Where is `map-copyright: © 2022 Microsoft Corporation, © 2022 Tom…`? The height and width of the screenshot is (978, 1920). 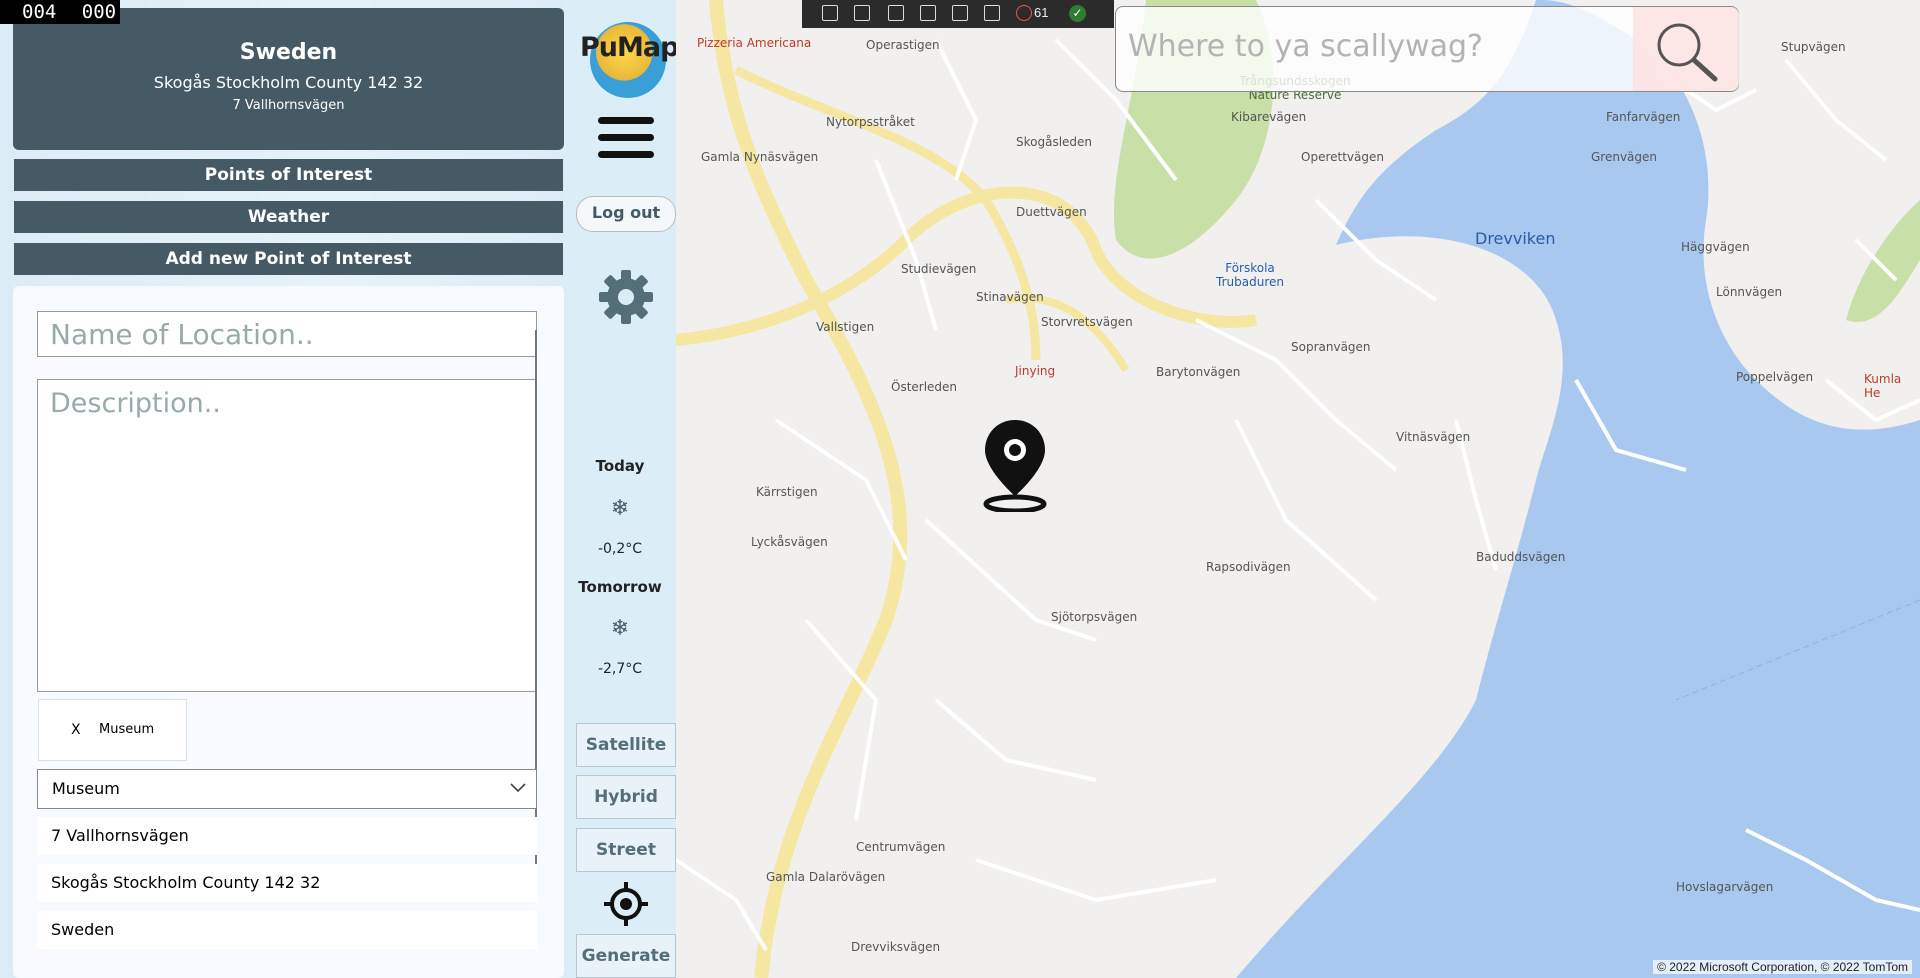 map-copyright: © 2022 Microsoft Corporation, © 2022 Tom… is located at coordinates (1782, 967).